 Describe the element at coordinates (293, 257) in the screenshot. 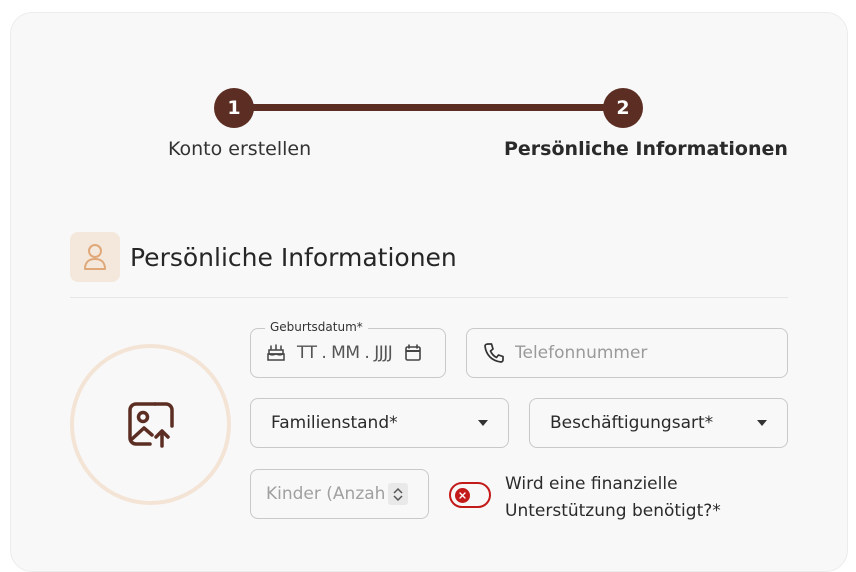

I see `section-title: Persönliche Informationen` at that location.